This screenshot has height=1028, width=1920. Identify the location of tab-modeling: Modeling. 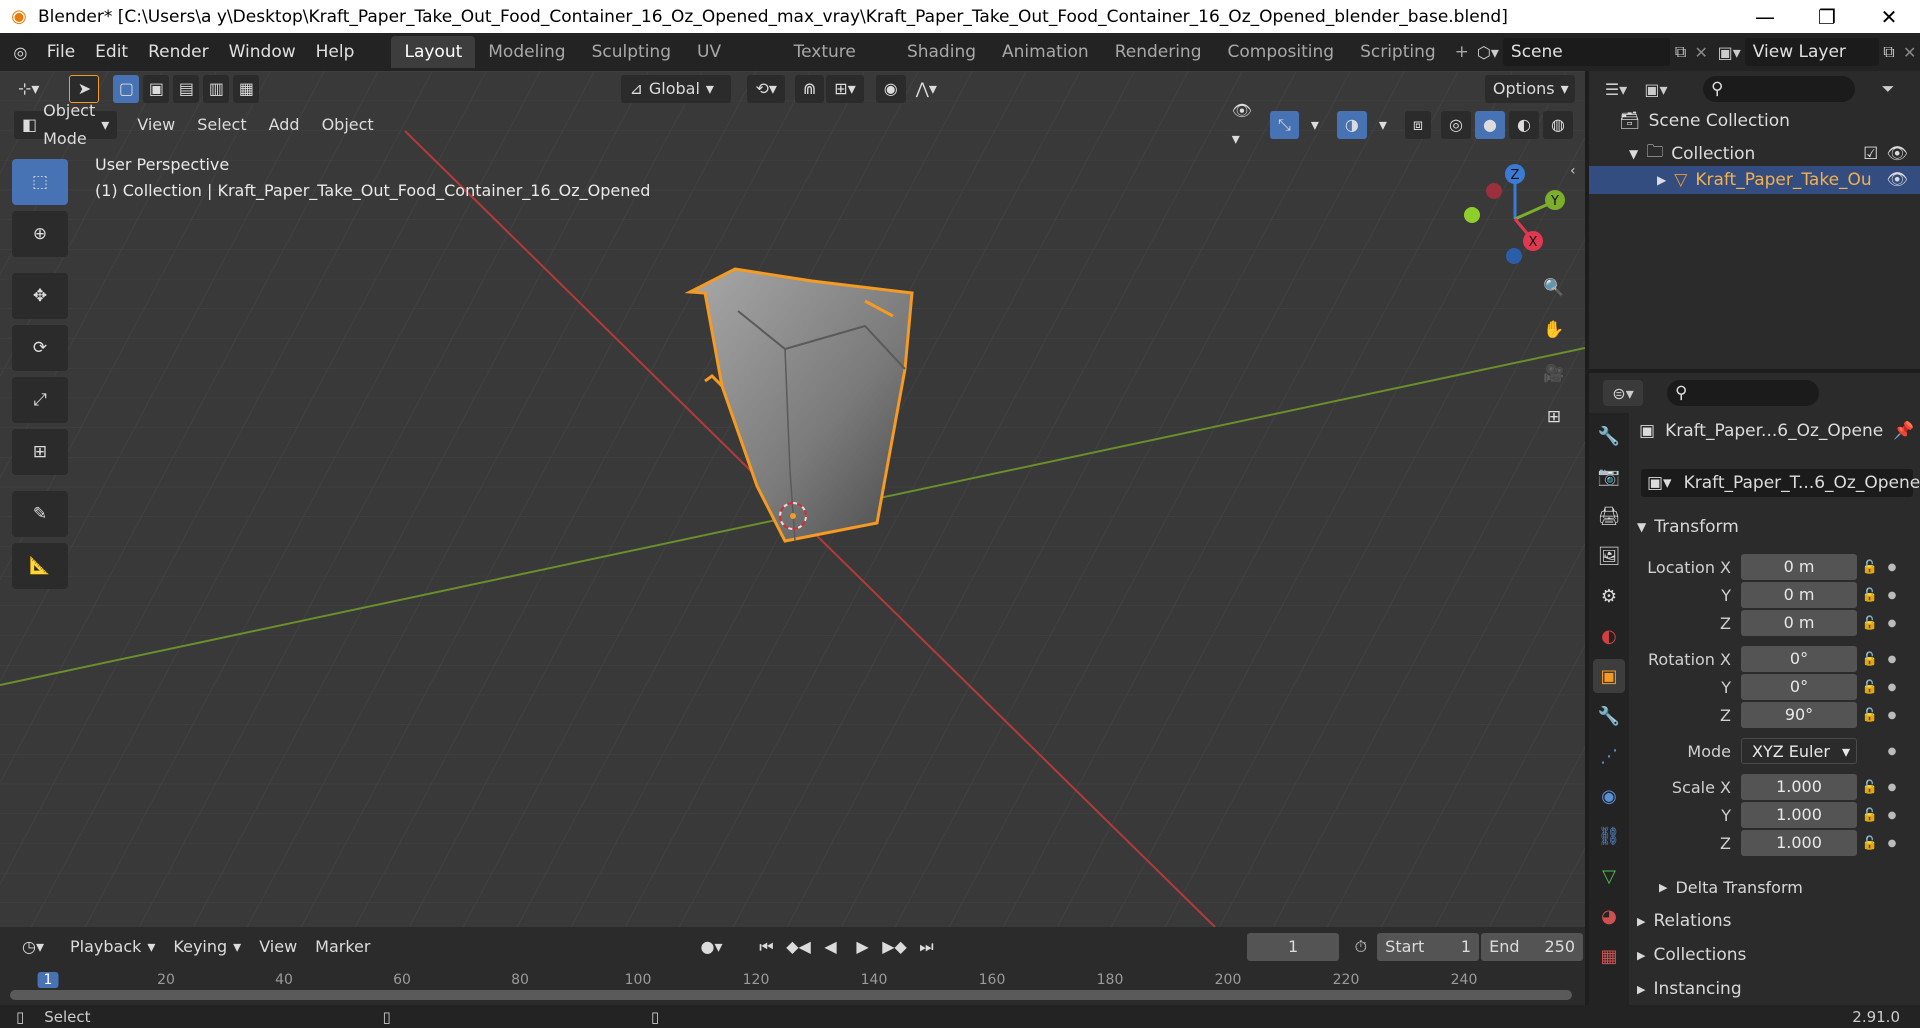
(526, 52).